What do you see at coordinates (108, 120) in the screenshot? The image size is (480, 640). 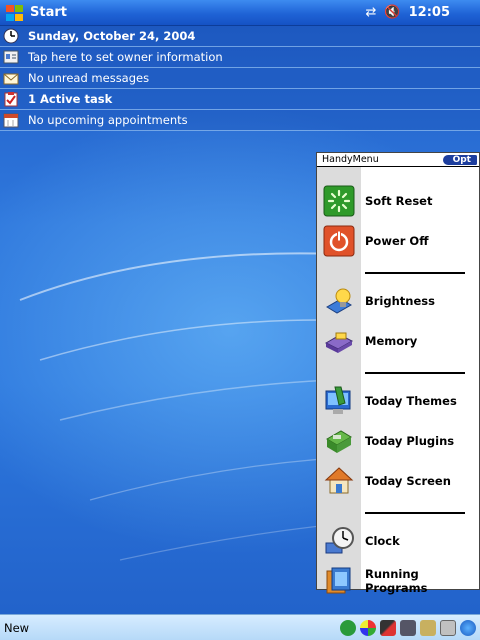 I see `appointments-status: No upcoming appointments` at bounding box center [108, 120].